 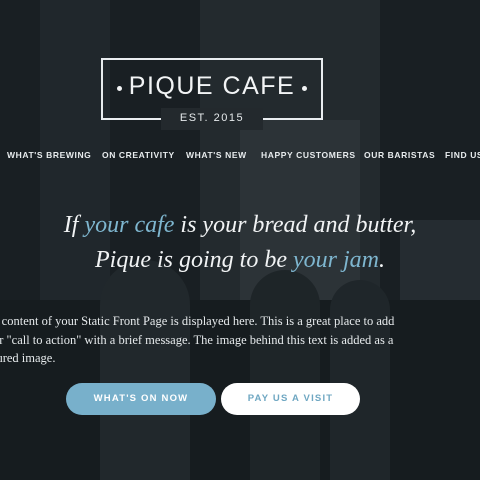 I want to click on hero-headline-line-1: If your cafe is your bread and butter,, so click(x=240, y=225).